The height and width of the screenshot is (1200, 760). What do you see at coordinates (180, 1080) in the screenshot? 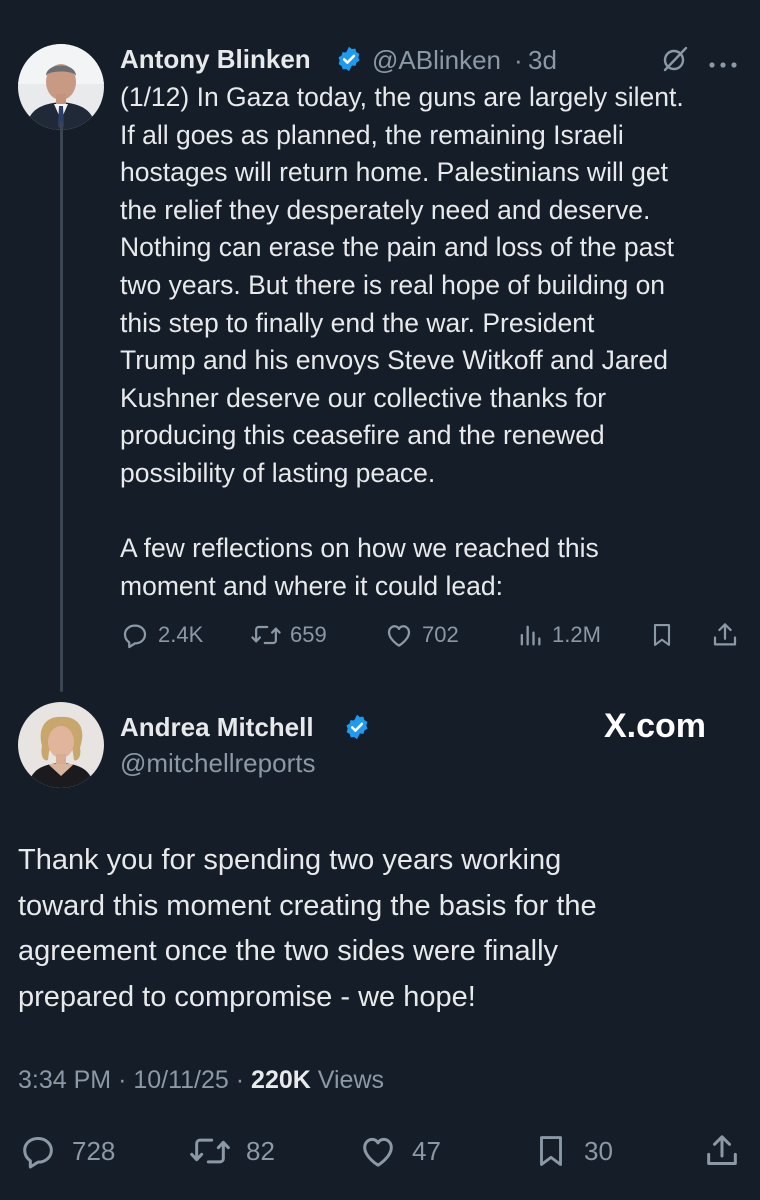
I see `tweet2-date: 10/11/25` at bounding box center [180, 1080].